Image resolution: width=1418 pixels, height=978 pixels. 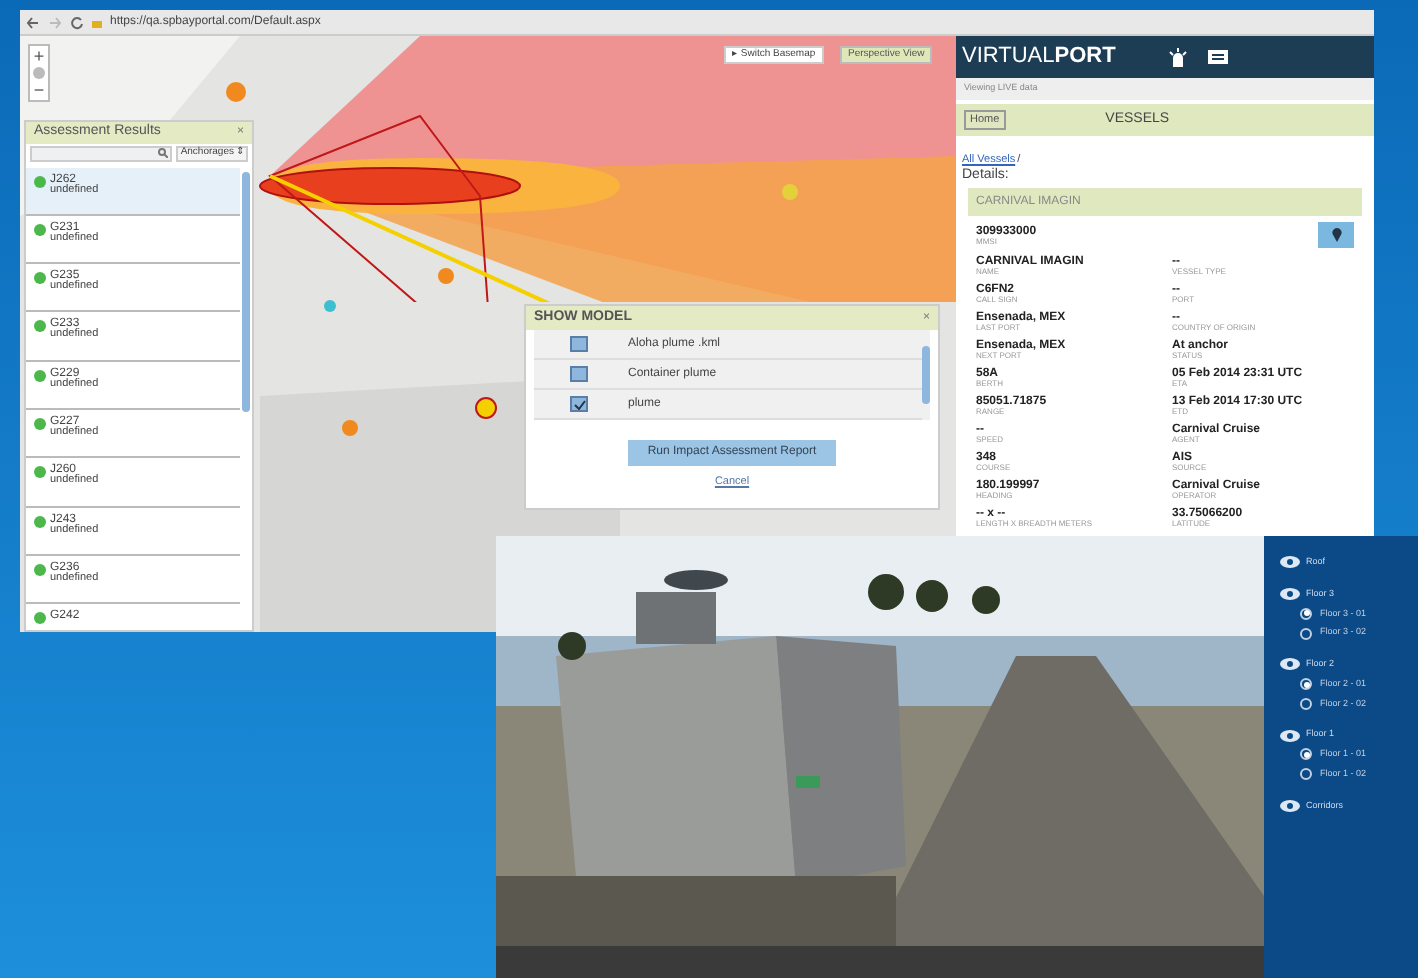 What do you see at coordinates (163, 153) in the screenshot?
I see `search-icon` at bounding box center [163, 153].